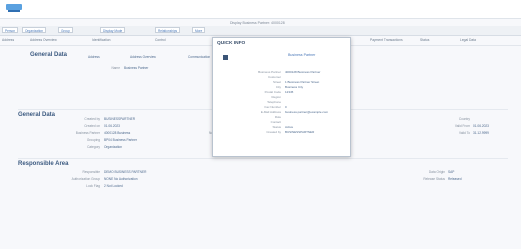  Describe the element at coordinates (481, 133) in the screenshot. I see `valid-to-value: 31.12.9999` at that location.